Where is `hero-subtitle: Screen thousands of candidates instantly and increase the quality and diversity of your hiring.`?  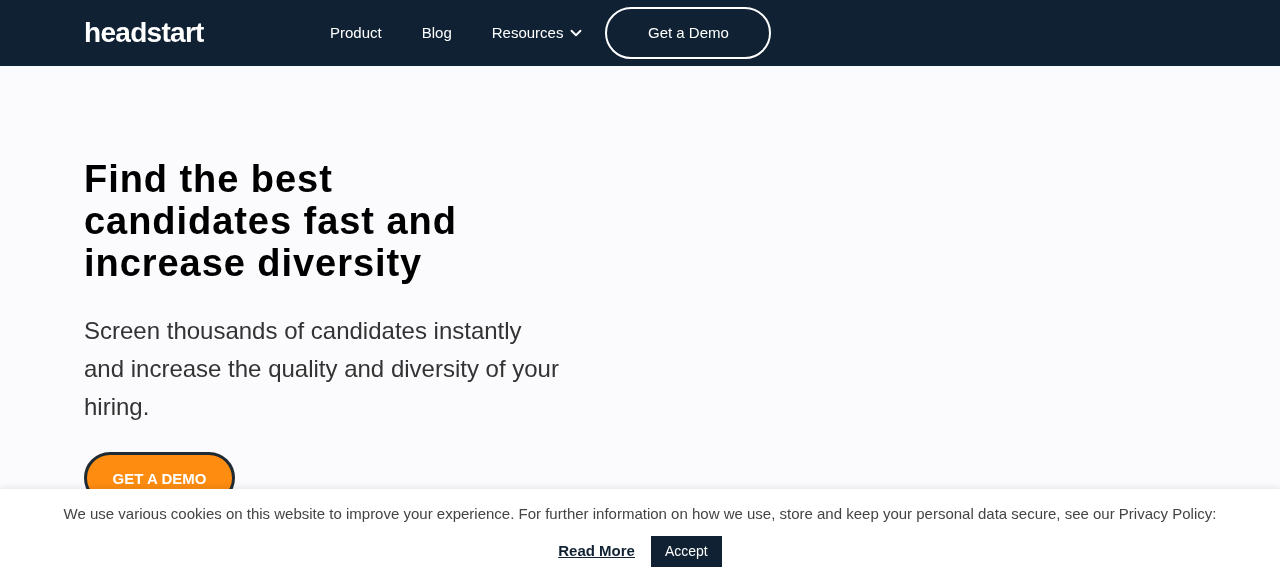 hero-subtitle: Screen thousands of candidates instantly and increase the quality and diversity of your hiring. is located at coordinates (322, 369).